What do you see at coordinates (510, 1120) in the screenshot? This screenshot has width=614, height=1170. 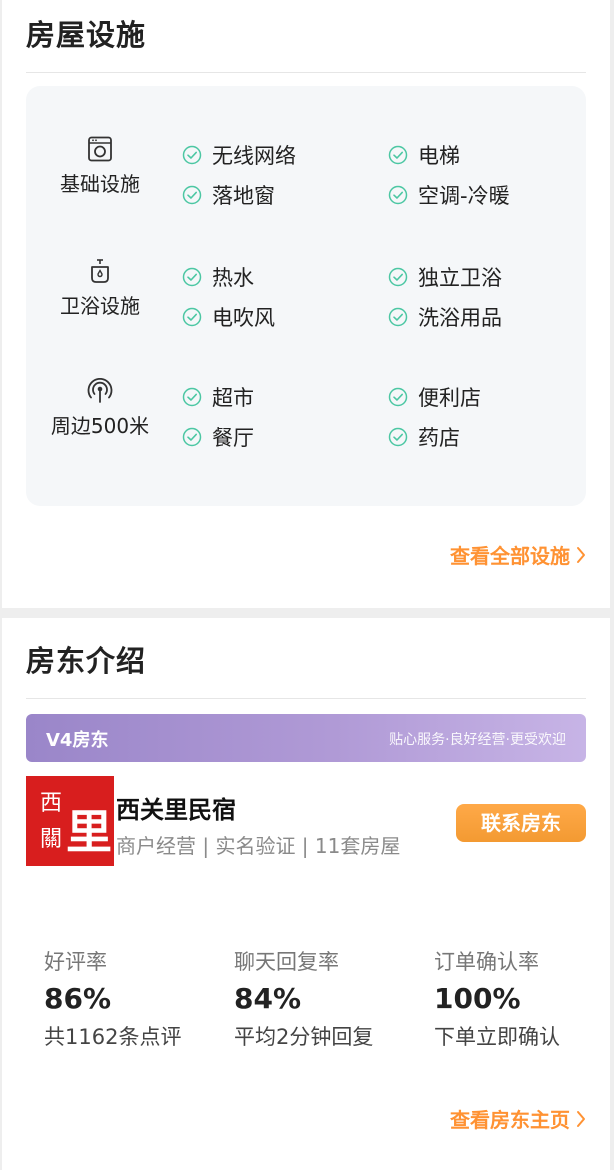 I see `view-host-home-label: 查看房东主页` at bounding box center [510, 1120].